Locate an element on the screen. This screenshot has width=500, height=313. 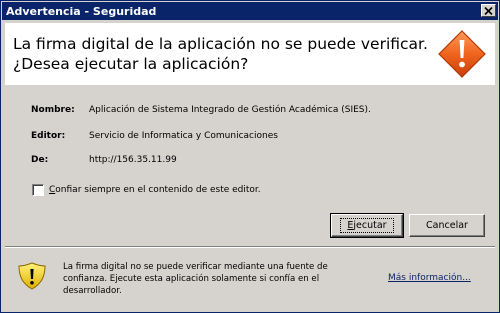
from-label: De: is located at coordinates (40, 160).